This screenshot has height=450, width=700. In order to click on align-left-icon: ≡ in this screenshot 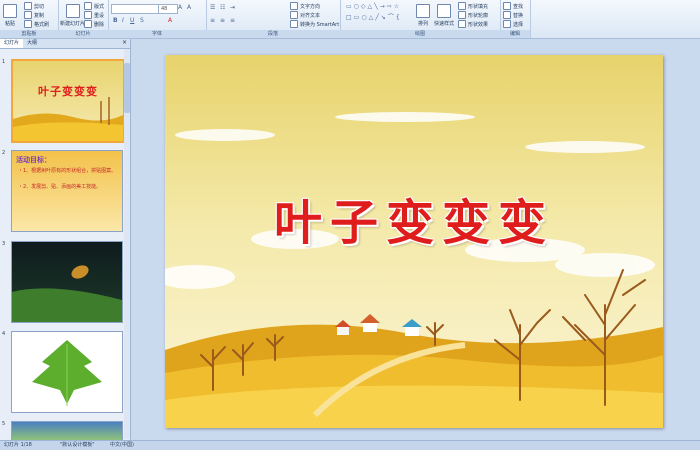, I will do `click(212, 20)`.